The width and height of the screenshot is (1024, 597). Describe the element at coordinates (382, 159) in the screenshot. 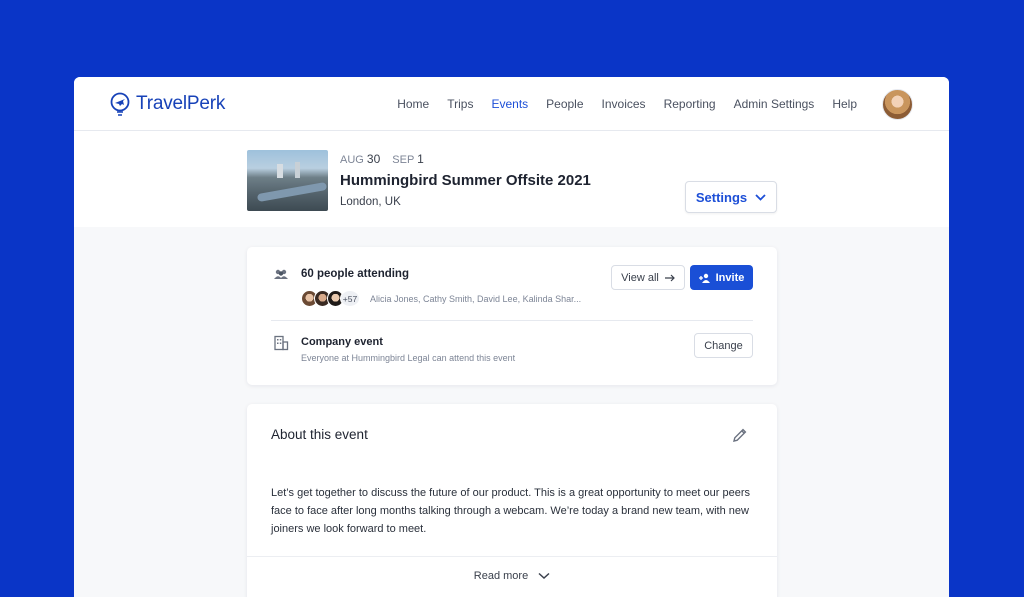

I see `event-dates: AUG 30 SEP 1` at that location.